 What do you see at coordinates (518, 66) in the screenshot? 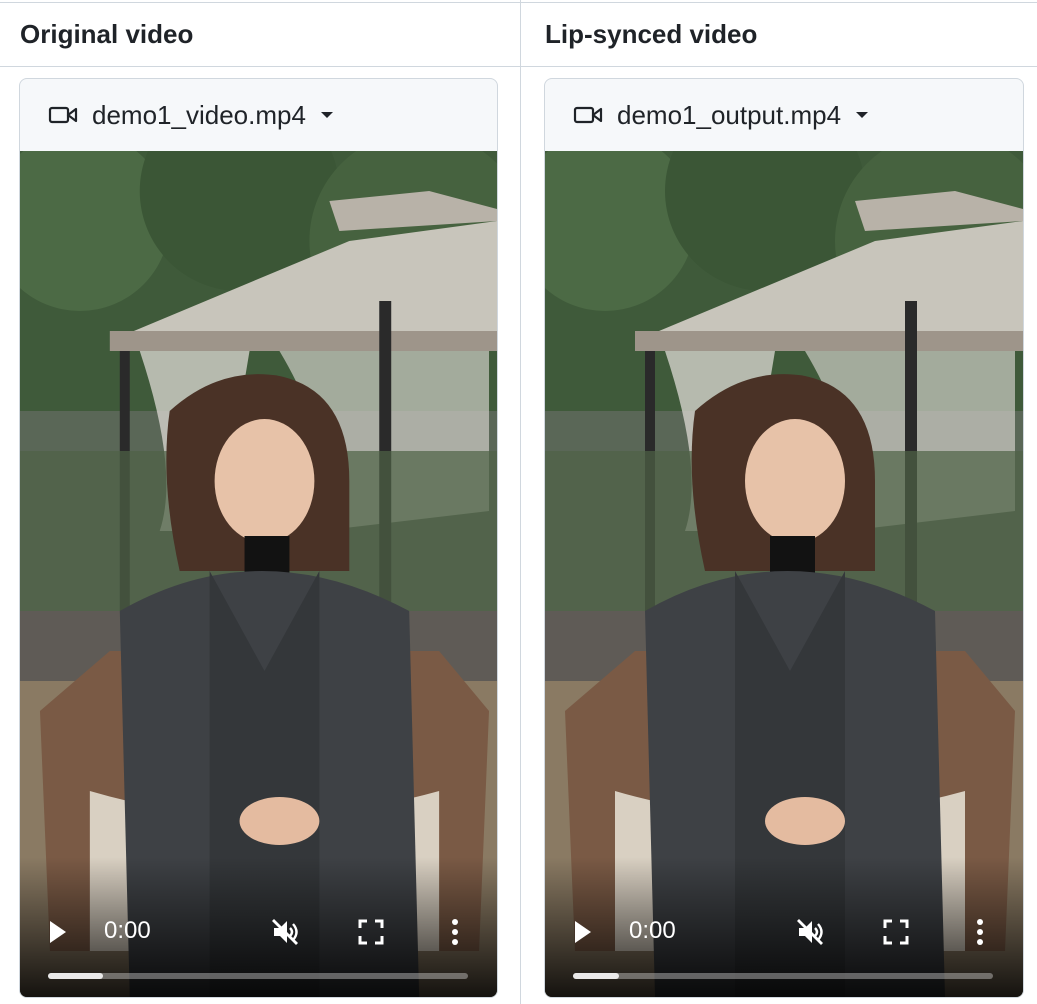
I see `header-divider` at bounding box center [518, 66].